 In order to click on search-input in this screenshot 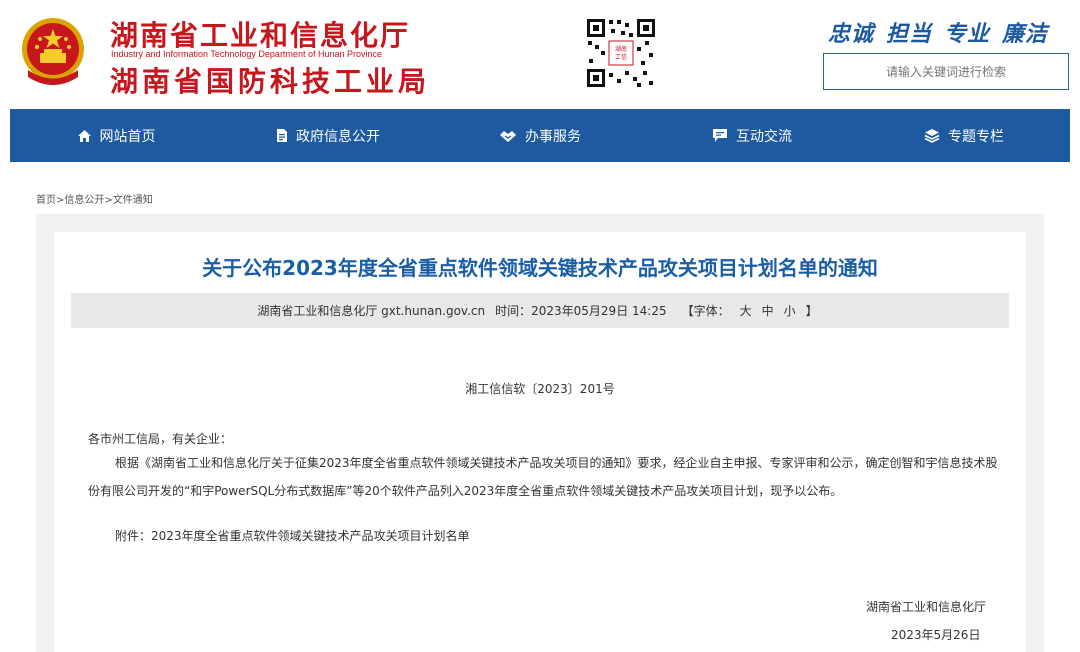, I will do `click(946, 71)`.